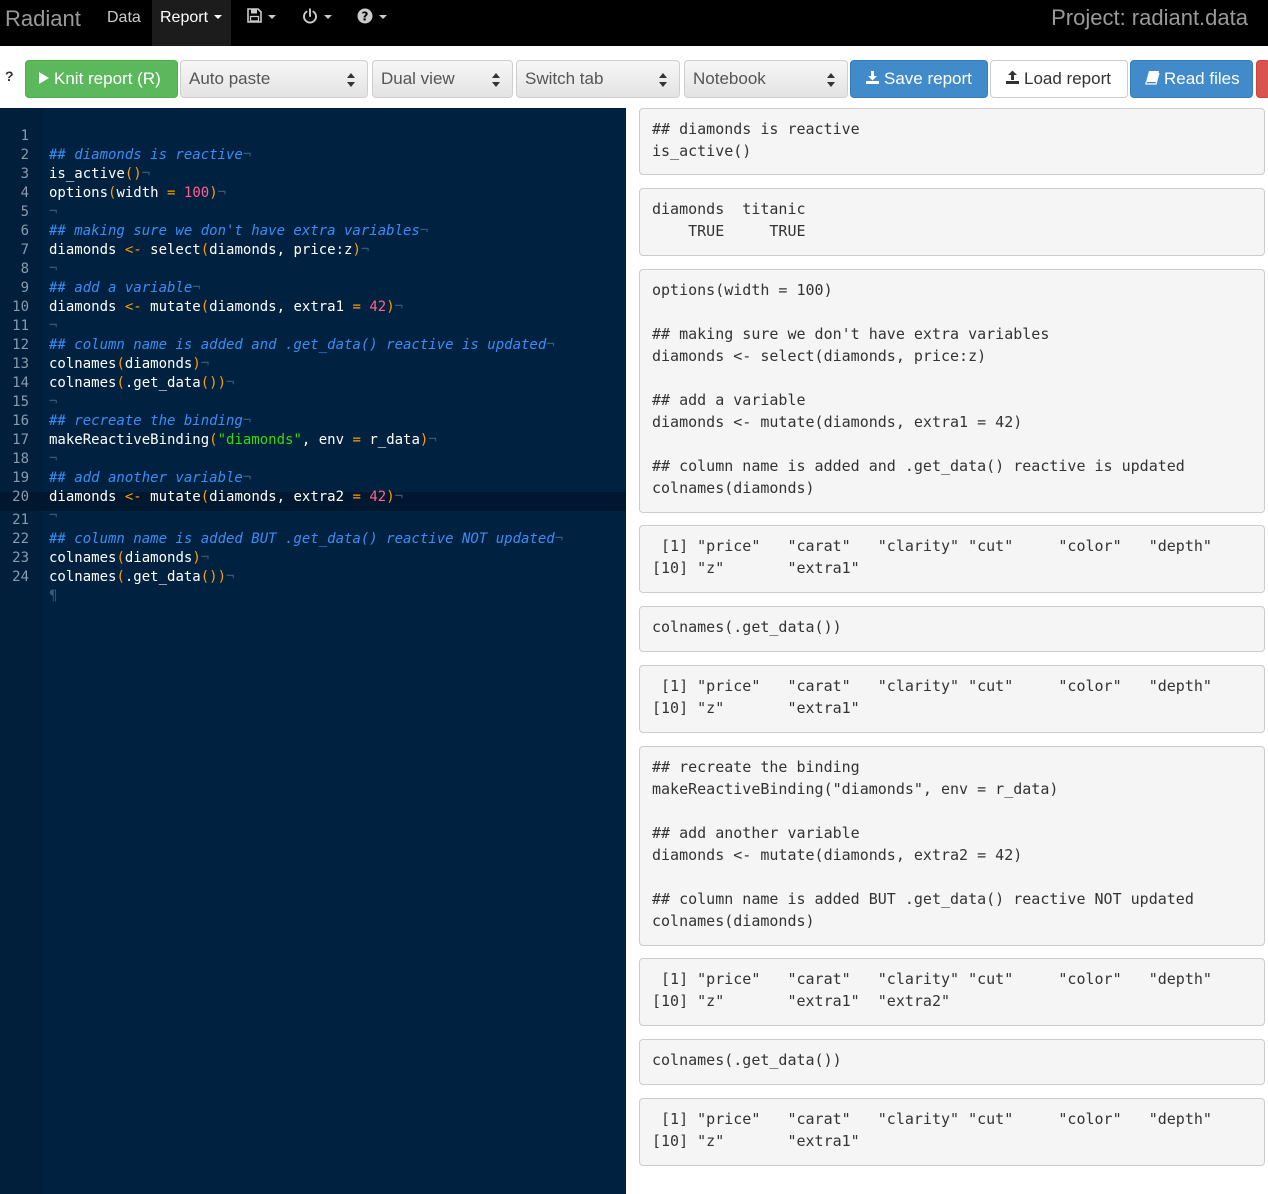  I want to click on code-line-10: 10 ¬, so click(313, 306).